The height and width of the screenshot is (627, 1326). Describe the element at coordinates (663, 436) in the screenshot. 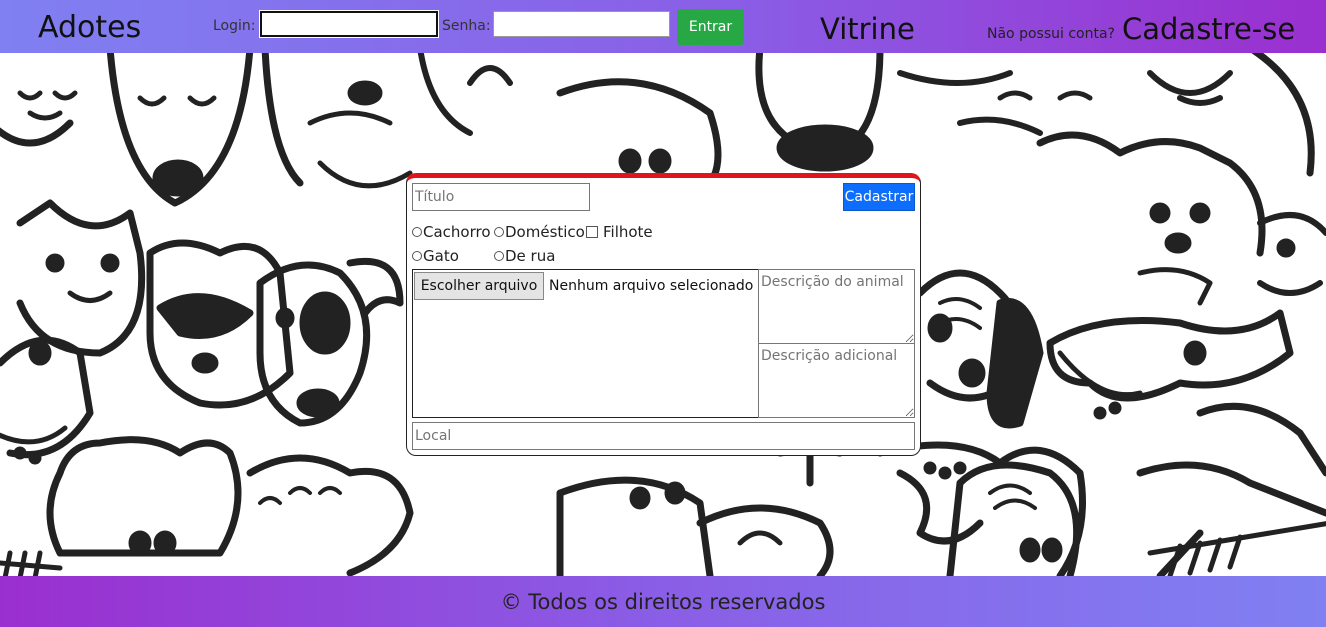

I see `local-input` at that location.